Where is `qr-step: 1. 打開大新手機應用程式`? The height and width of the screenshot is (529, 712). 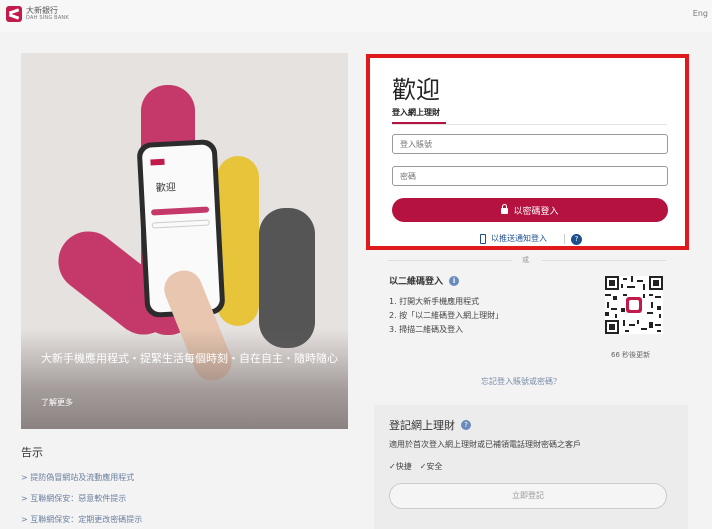 qr-step: 1. 打開大新手機應用程式 is located at coordinates (434, 301).